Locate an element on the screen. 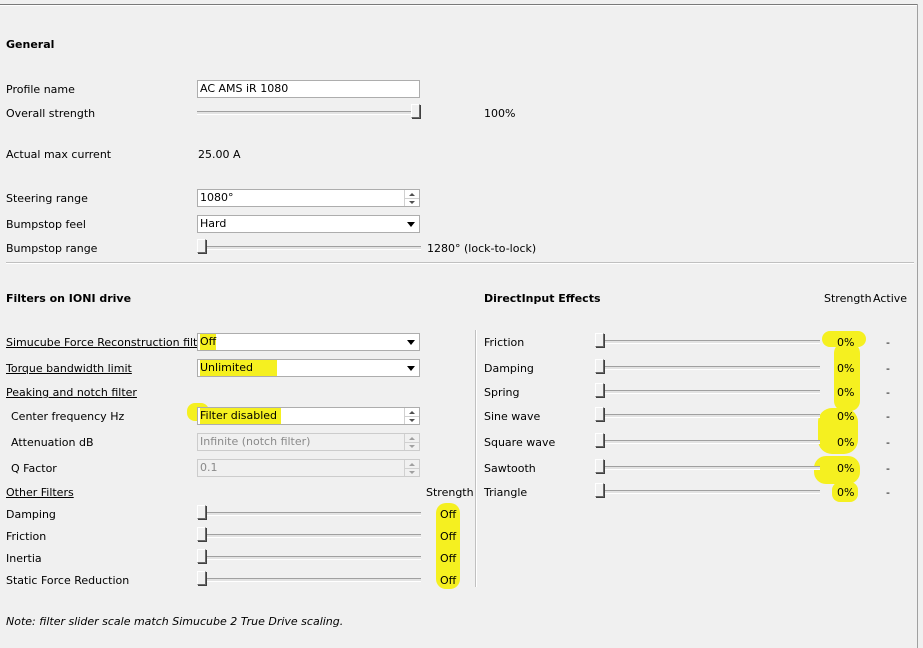 This screenshot has width=923, height=648. effect-triangle-slider is located at coordinates (707, 491).